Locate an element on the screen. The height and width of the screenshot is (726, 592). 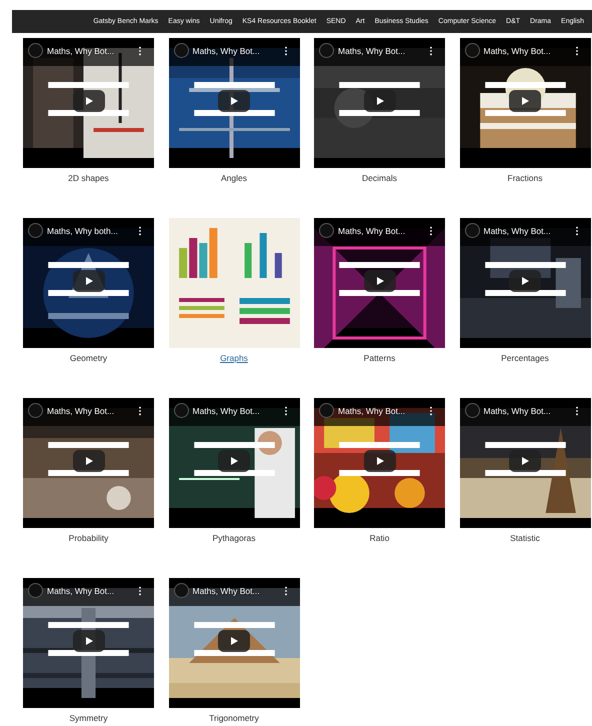
caption: 2D shapes is located at coordinates (88, 178).